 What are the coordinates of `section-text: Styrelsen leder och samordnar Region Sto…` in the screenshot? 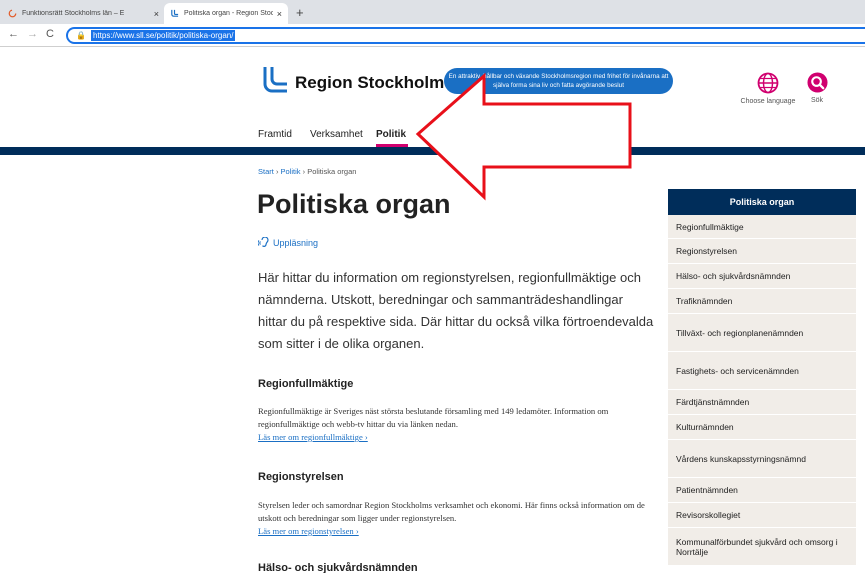 It's located at (456, 518).